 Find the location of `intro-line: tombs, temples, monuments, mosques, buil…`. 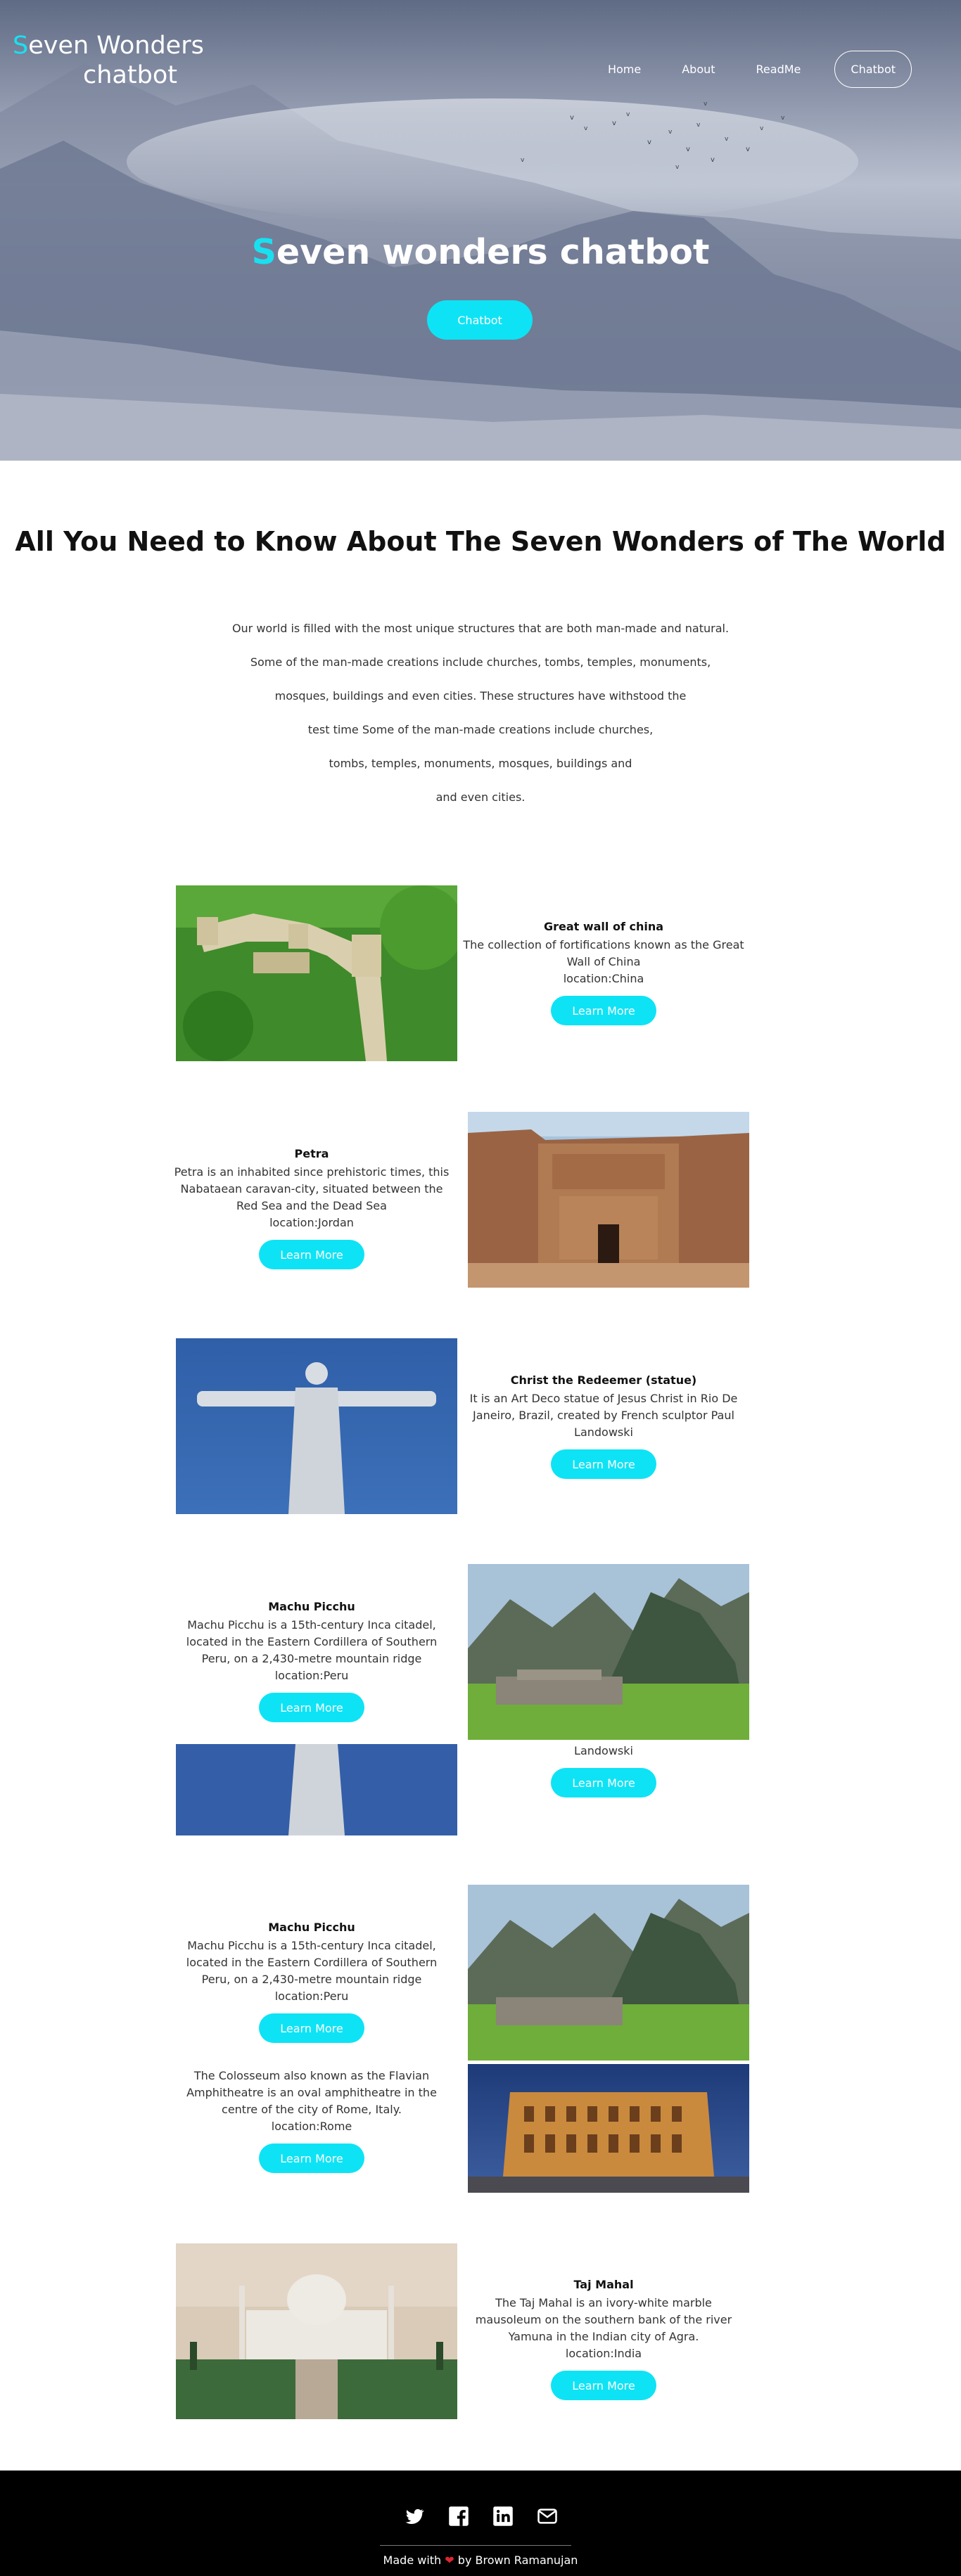

intro-line: tombs, temples, monuments, mosques, buil… is located at coordinates (480, 763).